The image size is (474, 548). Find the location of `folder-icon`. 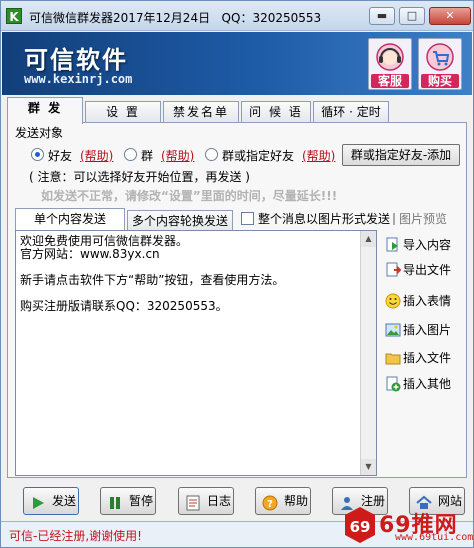

folder-icon is located at coordinates (393, 358).